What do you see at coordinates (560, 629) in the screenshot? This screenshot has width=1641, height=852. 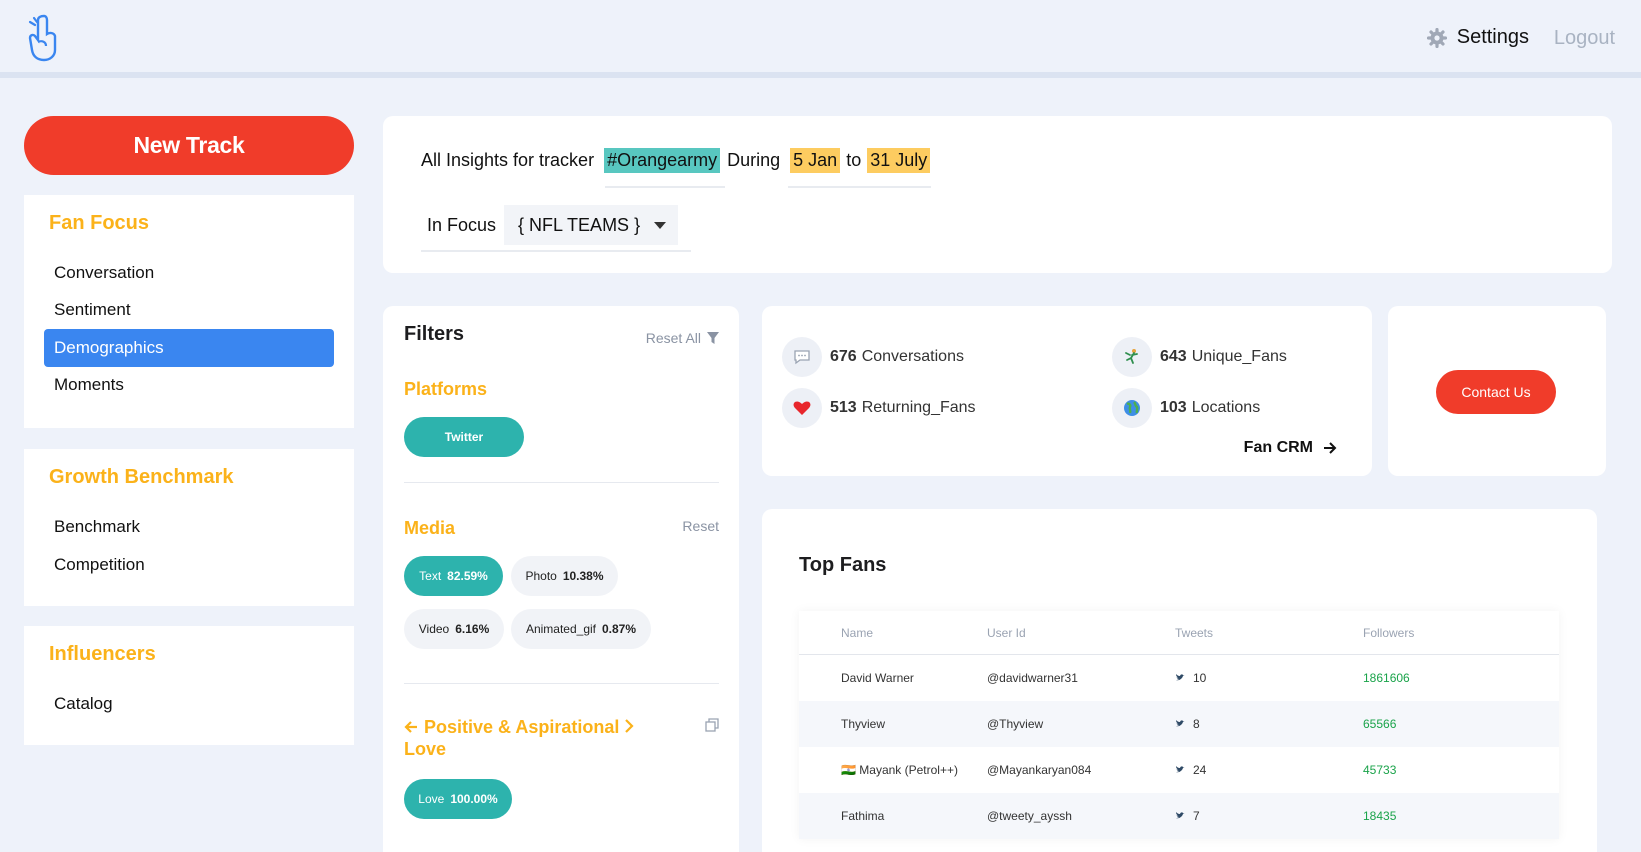 I see `chip-label: Animated_gif` at bounding box center [560, 629].